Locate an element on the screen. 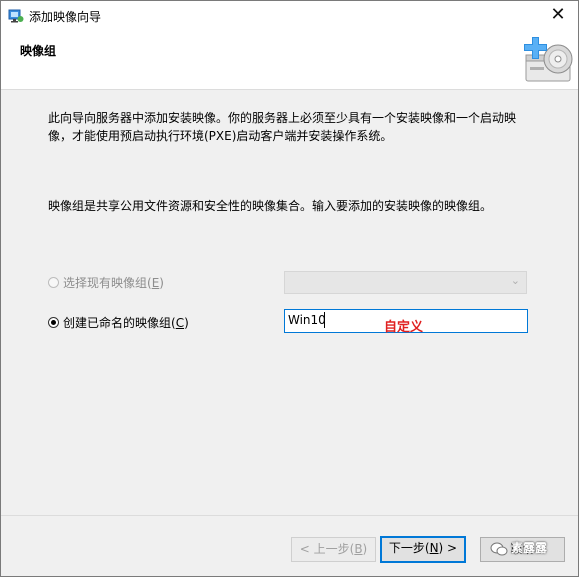 Image resolution: width=579 pixels, height=577 pixels. next-button: 下一步(N) > is located at coordinates (423, 549).